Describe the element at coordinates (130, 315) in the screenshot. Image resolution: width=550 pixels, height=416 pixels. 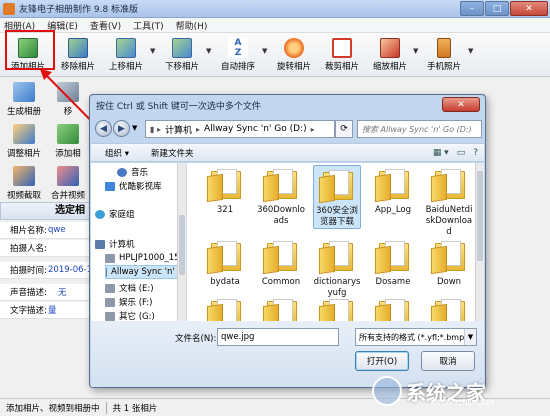
I see `nav-item-drive-g: 其它 (G:)` at that location.